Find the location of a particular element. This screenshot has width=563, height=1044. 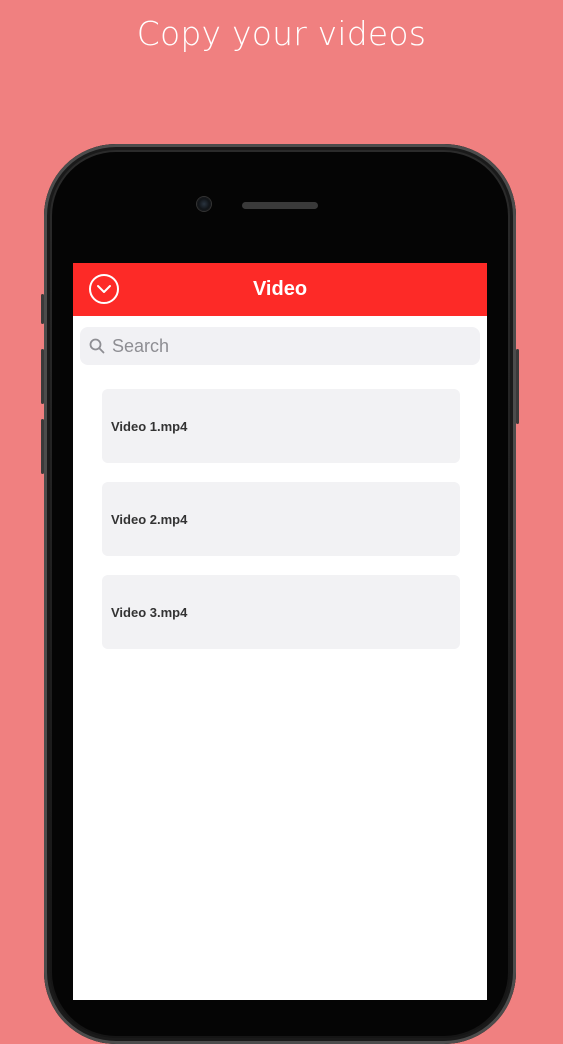

video-name: Video 3.mp4 is located at coordinates (149, 612).